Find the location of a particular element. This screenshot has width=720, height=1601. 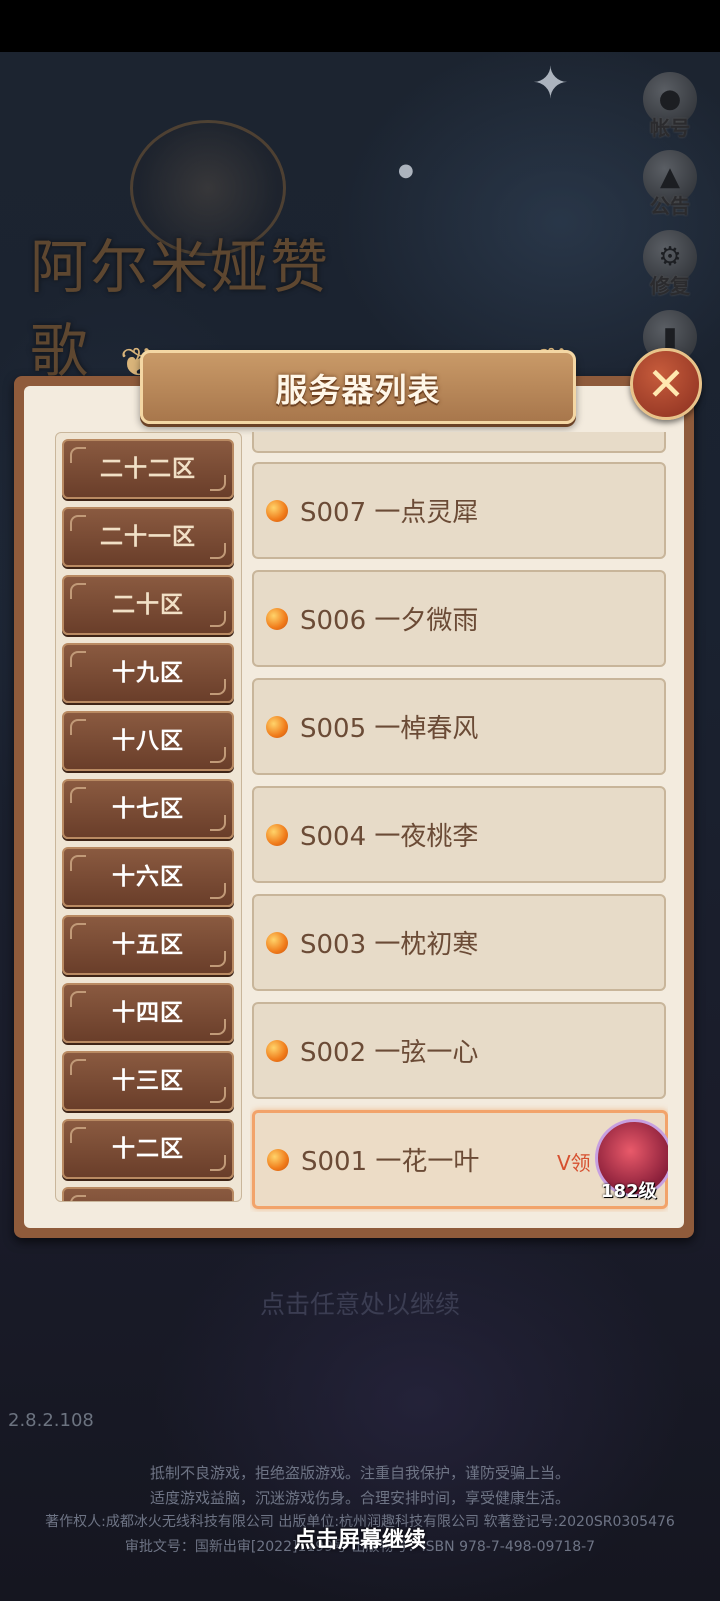

vip-label: V领 is located at coordinates (574, 1163).